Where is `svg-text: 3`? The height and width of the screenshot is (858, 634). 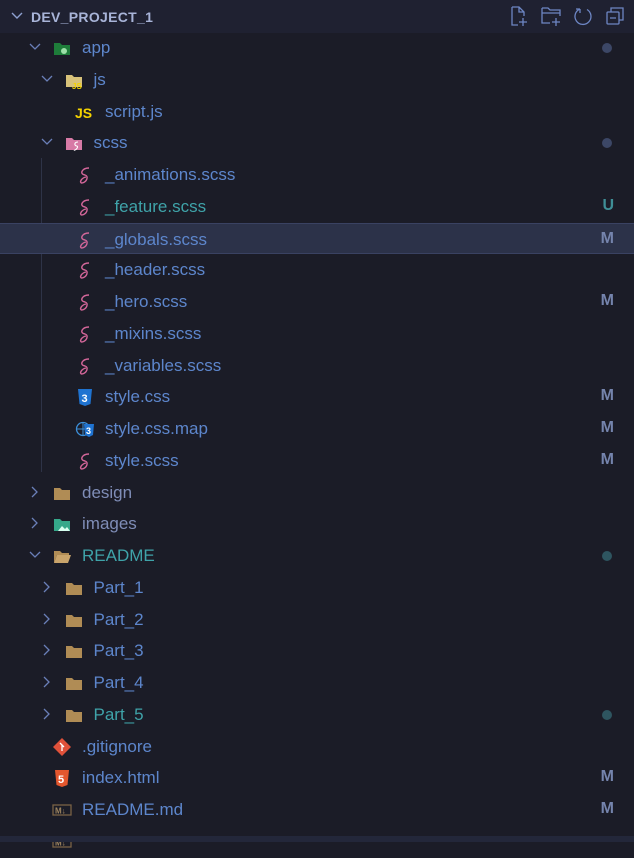
svg-text: 3 is located at coordinates (85, 399).